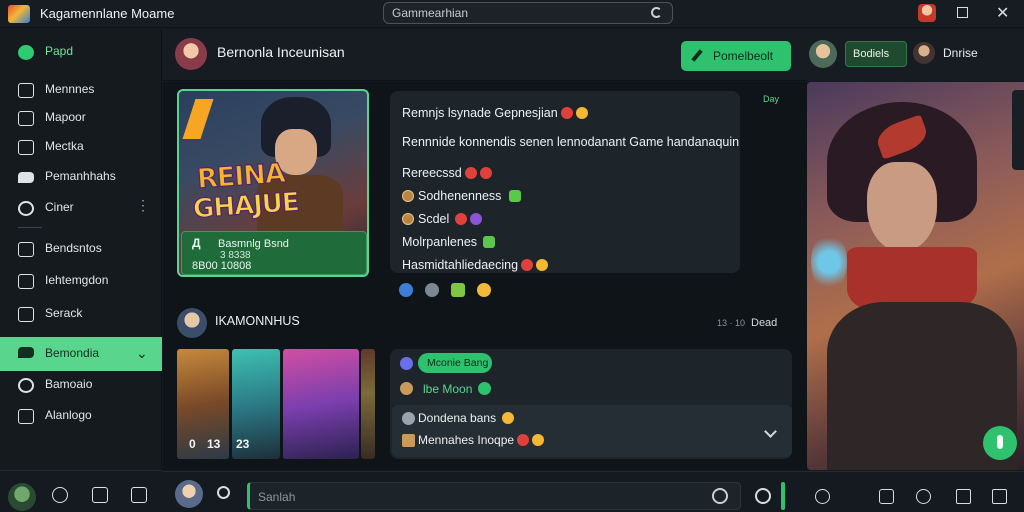  I want to click on grid-icon, so click(26, 416).